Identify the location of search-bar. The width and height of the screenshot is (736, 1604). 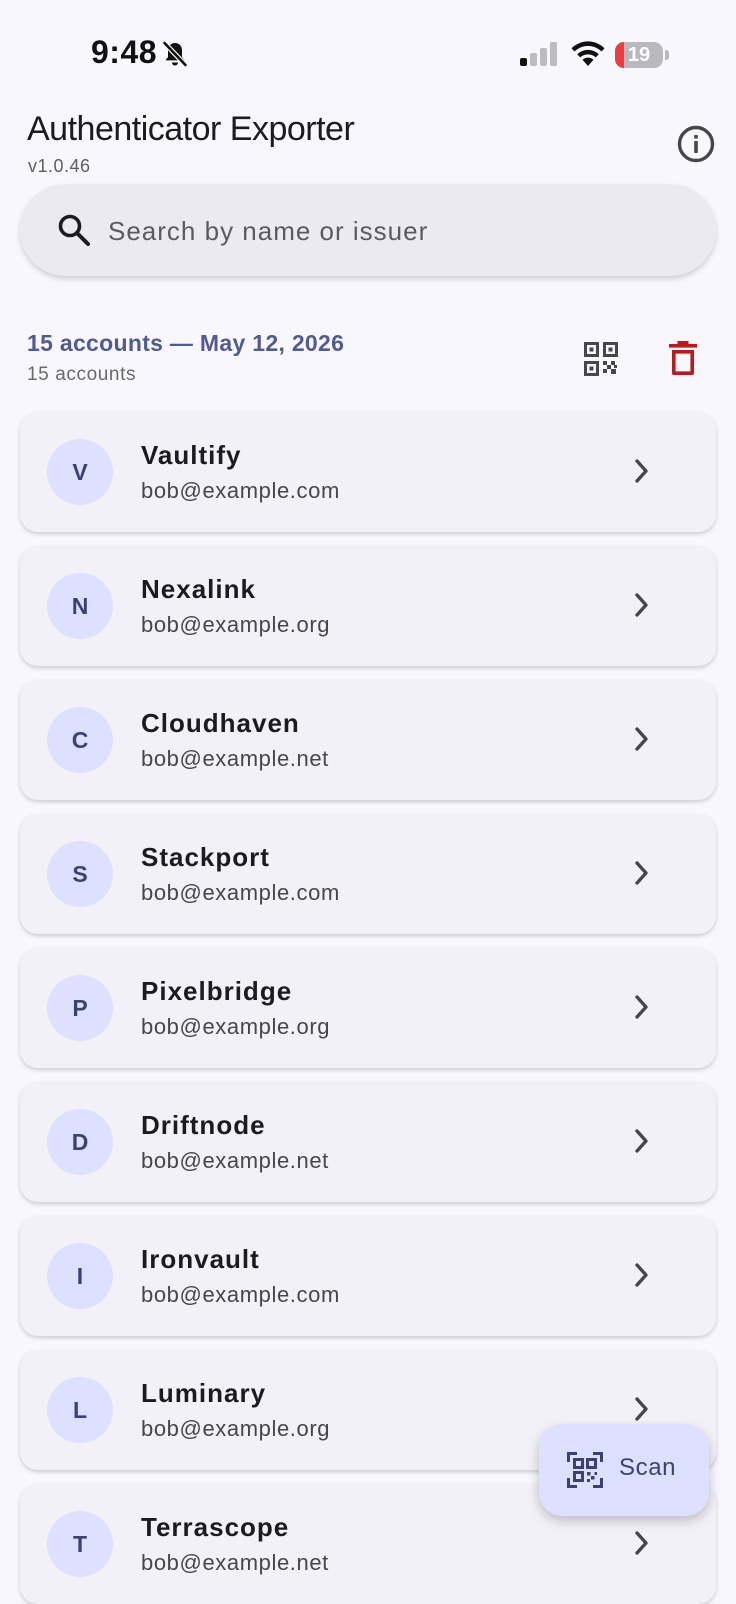
(368, 230).